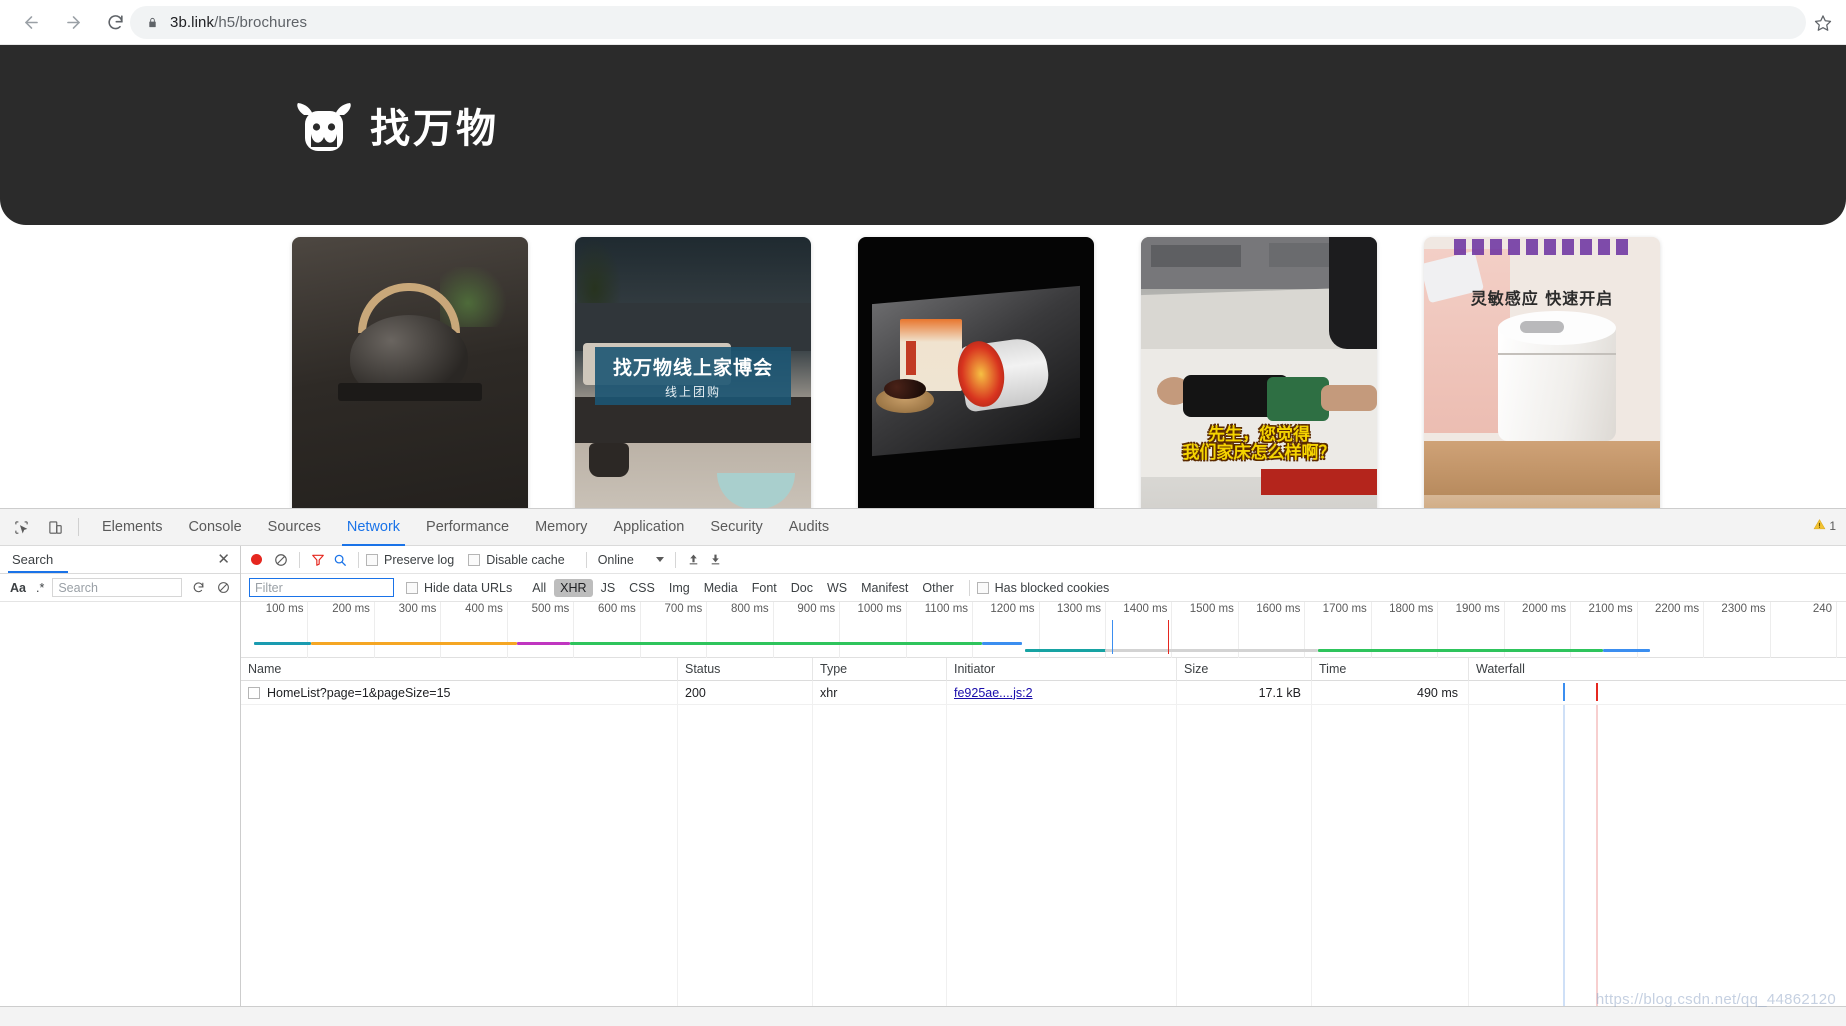 Image resolution: width=1846 pixels, height=1026 pixels. What do you see at coordinates (819, 630) in the screenshot?
I see `timeline-tick: 900 ms` at bounding box center [819, 630].